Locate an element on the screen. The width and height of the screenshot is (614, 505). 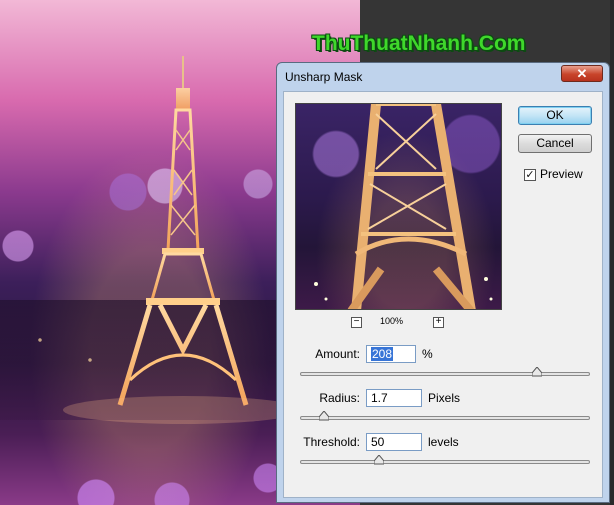
close-icon: ✕ is located at coordinates (582, 73).